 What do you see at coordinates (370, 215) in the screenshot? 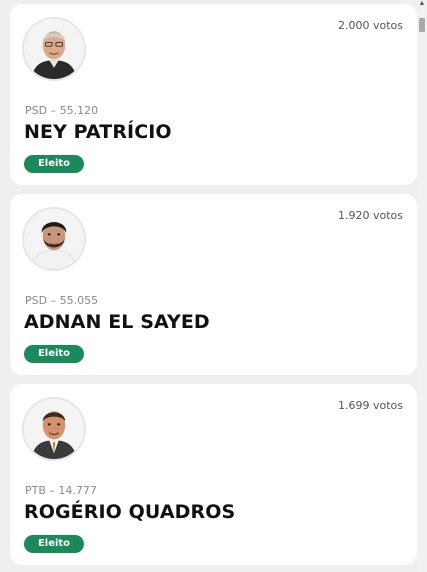
I see `vote-count: 1.920 votos` at bounding box center [370, 215].